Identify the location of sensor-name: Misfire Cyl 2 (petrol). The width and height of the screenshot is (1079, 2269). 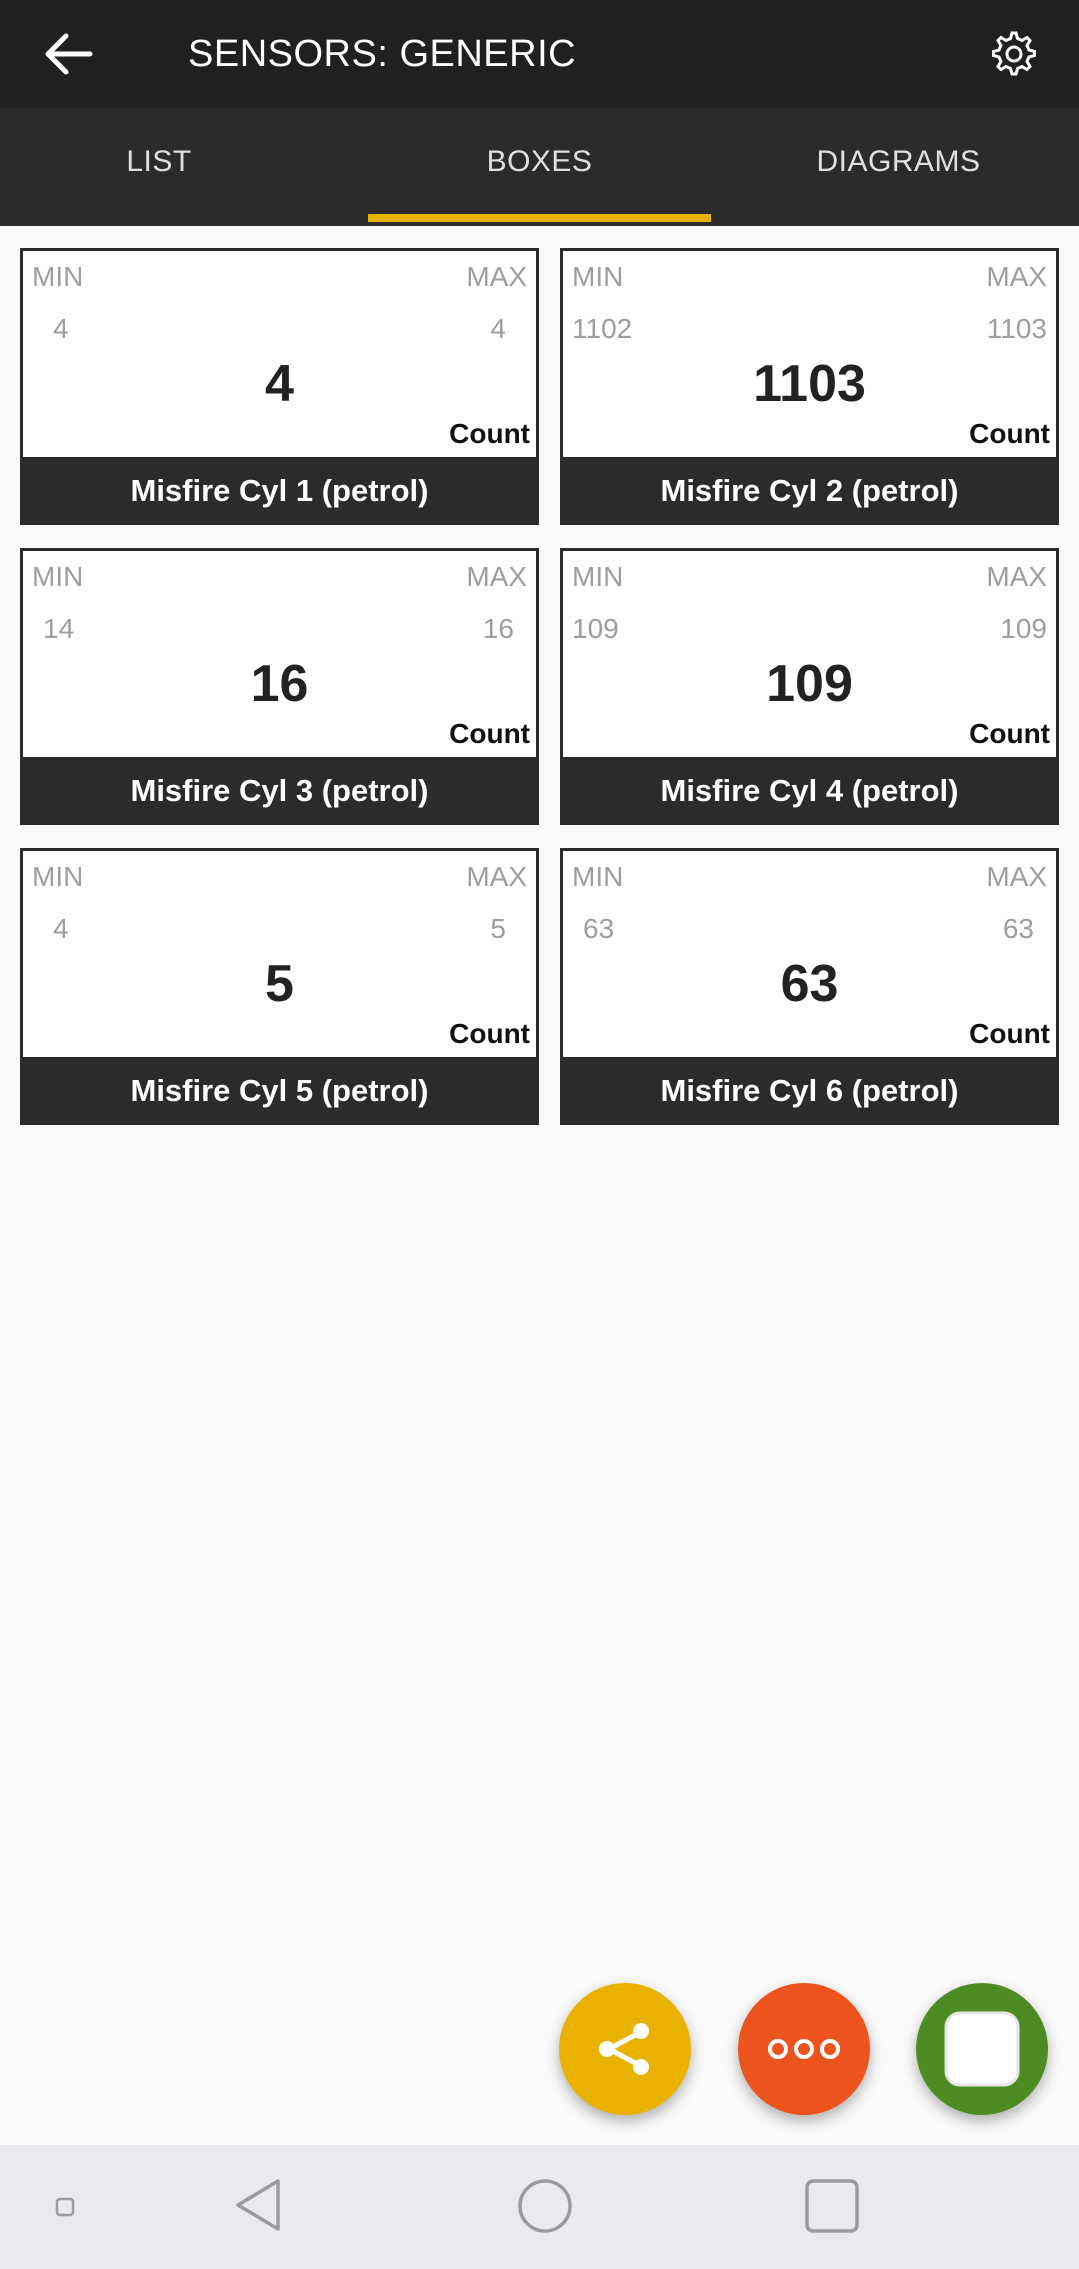
(809, 491).